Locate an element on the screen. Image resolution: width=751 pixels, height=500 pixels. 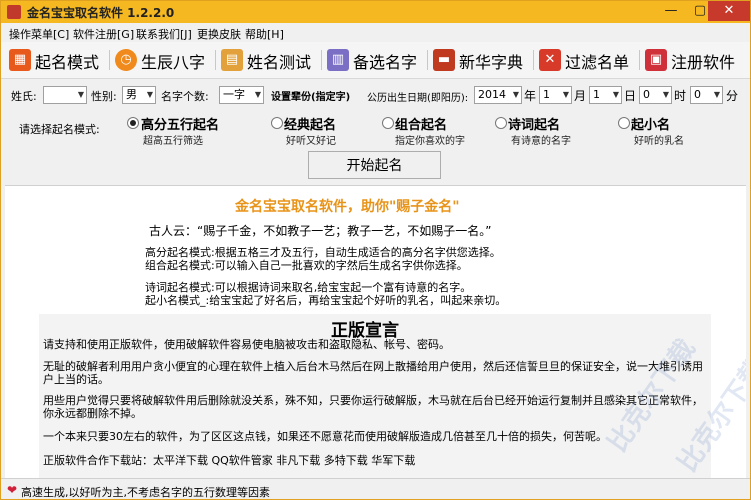
quote-text: 古人云：“赐子千金，不如教子一艺；教子一艺，不如赐子一名。” is located at coordinates (320, 231).